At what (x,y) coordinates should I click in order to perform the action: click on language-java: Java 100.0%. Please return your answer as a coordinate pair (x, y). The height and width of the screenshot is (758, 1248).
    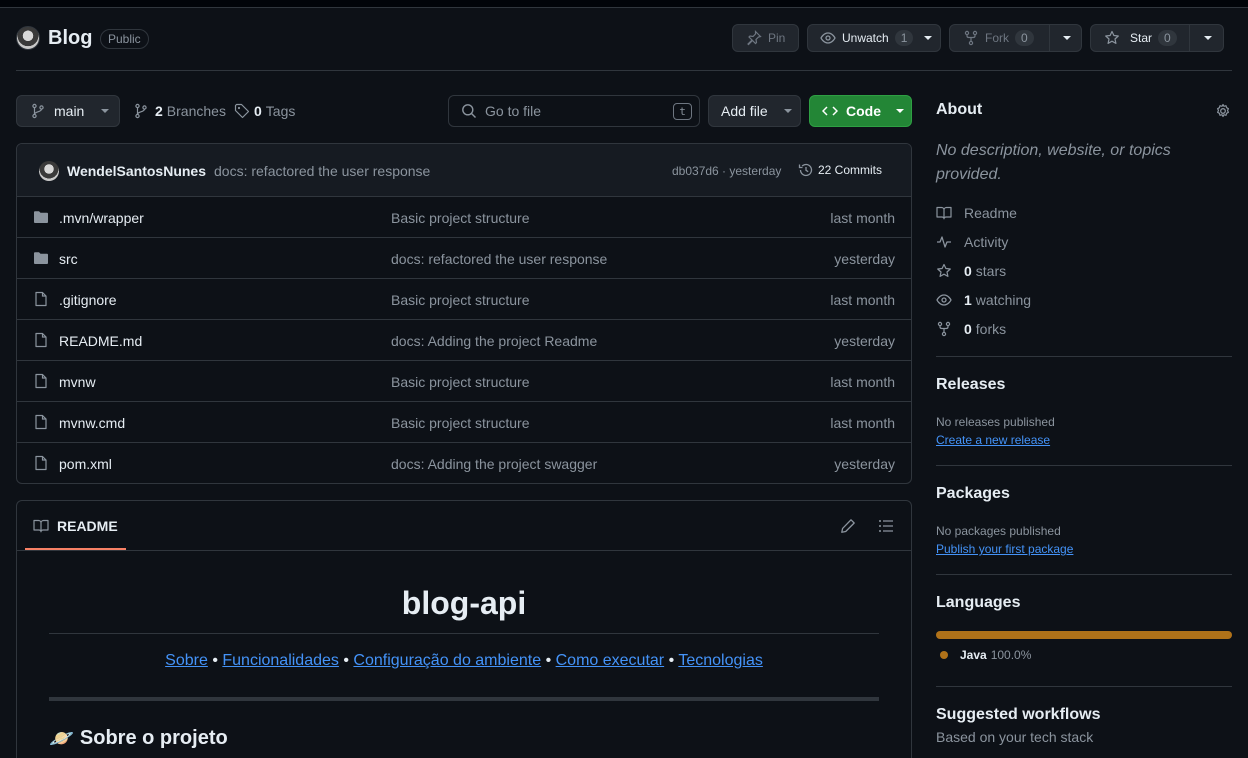
    Looking at the image, I should click on (985, 655).